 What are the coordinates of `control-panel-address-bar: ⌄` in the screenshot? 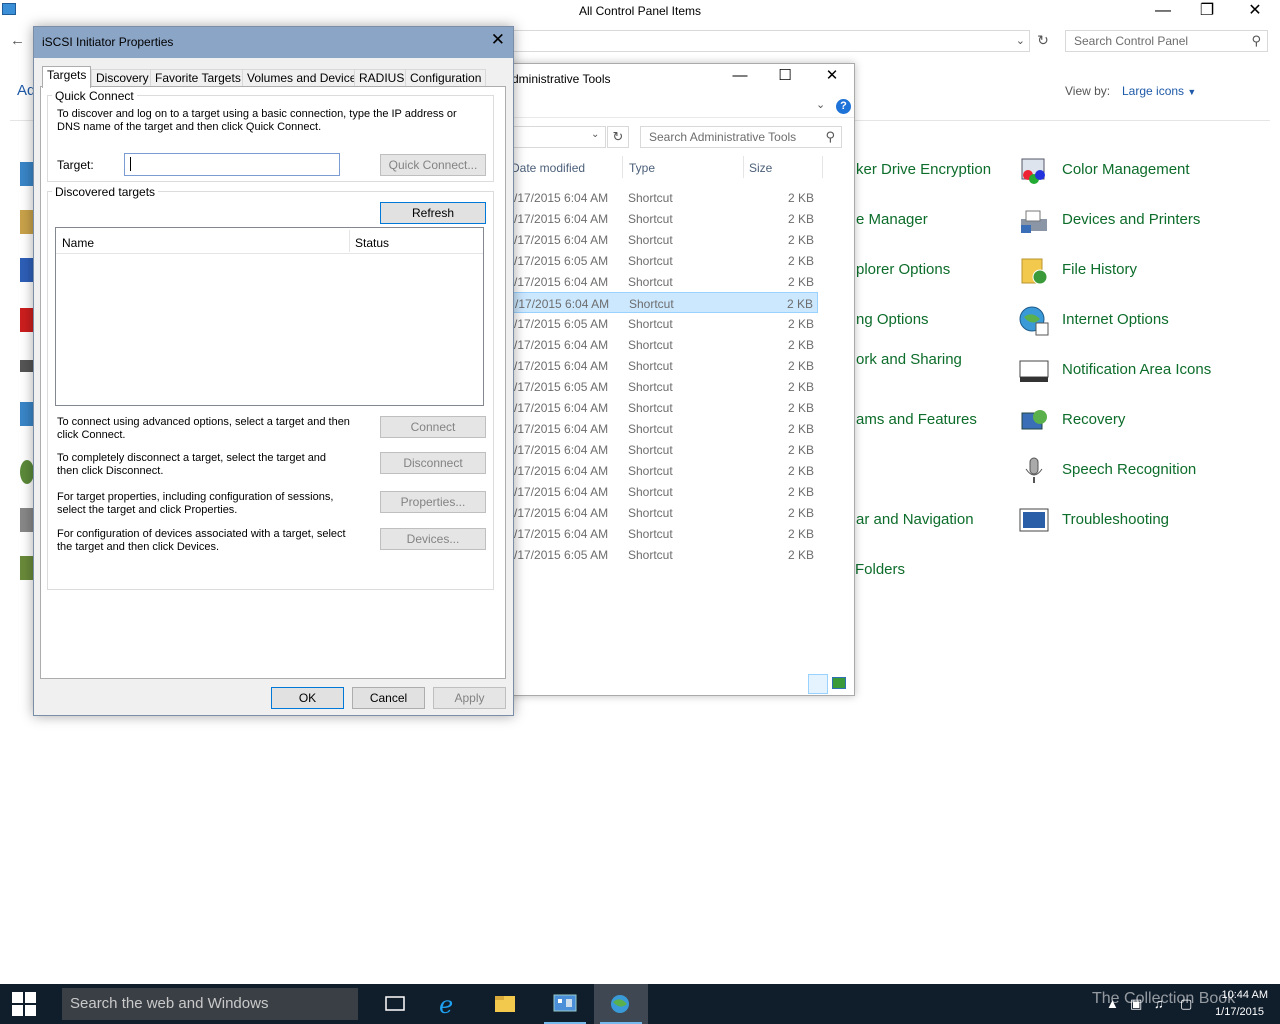 It's located at (765, 41).